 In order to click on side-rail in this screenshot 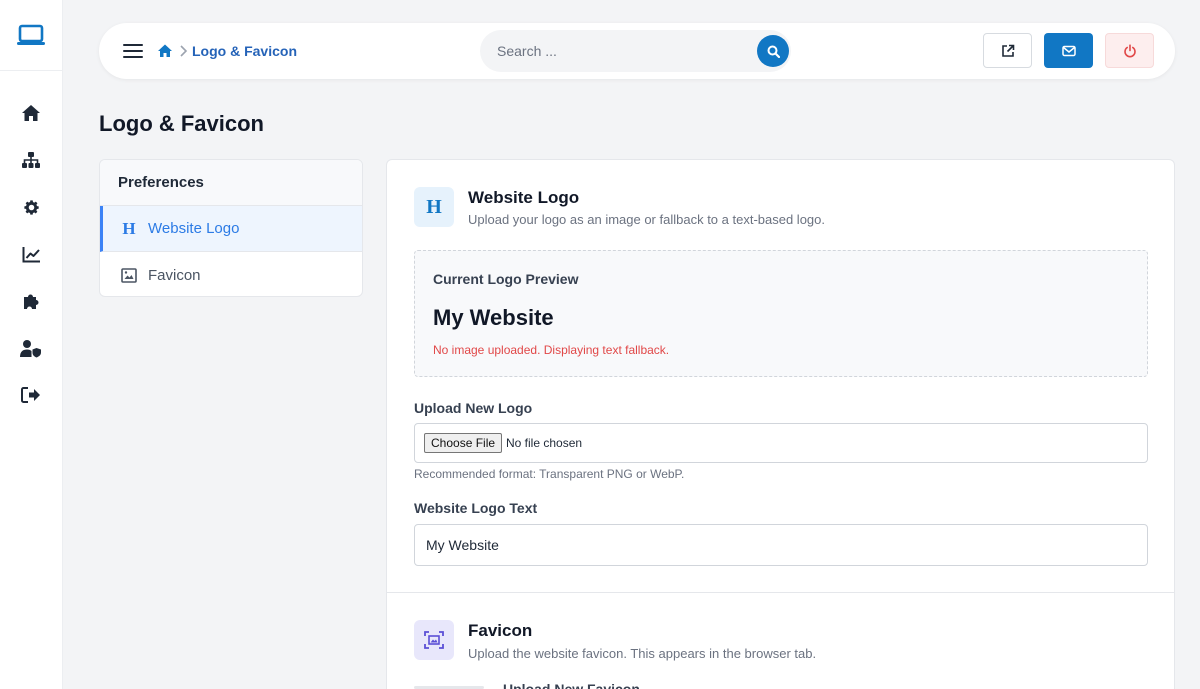, I will do `click(31, 344)`.